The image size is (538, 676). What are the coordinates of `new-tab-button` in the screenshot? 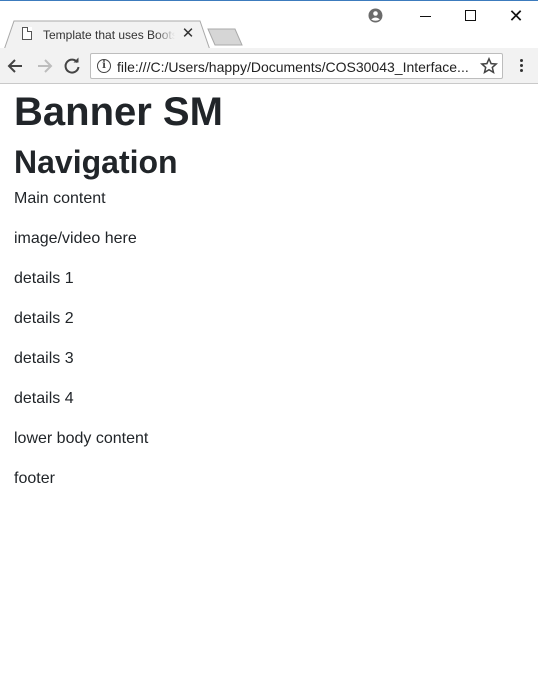 It's located at (225, 37).